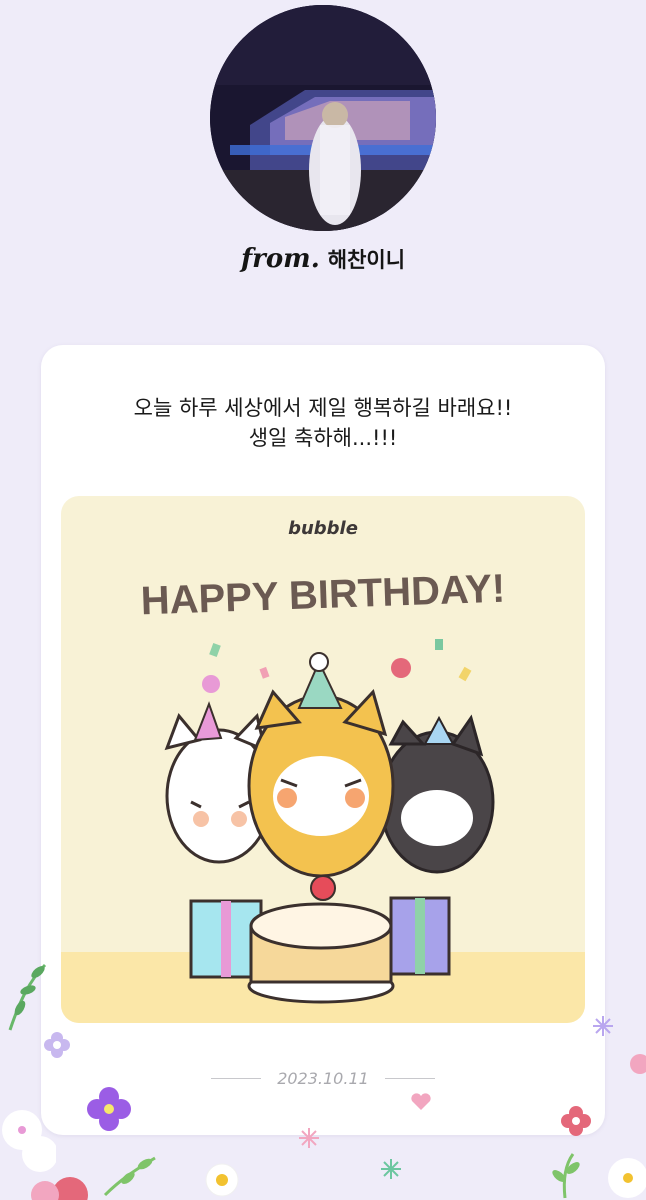 This screenshot has height=1200, width=646. What do you see at coordinates (366, 260) in the screenshot?
I see `sender-name: 해찬이니` at bounding box center [366, 260].